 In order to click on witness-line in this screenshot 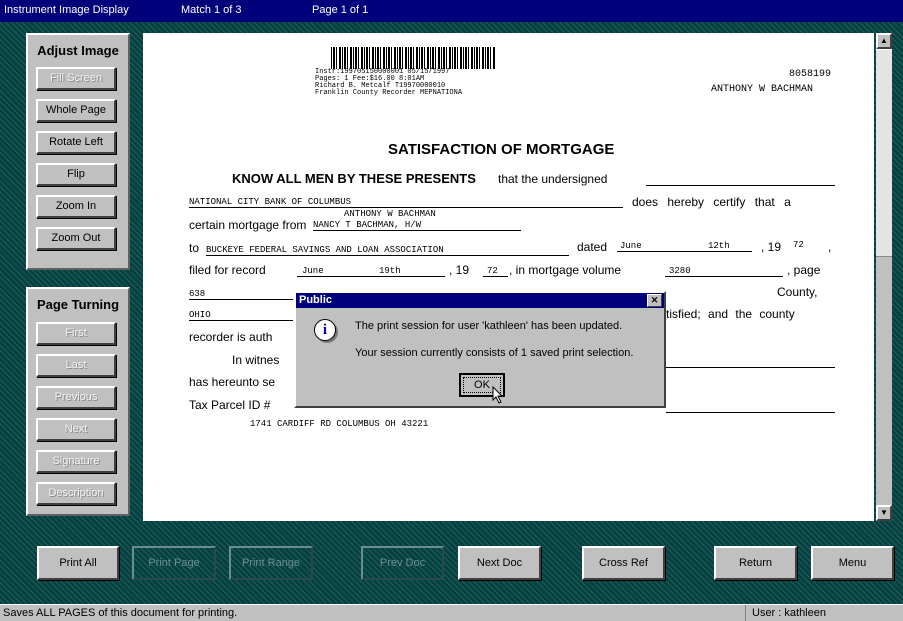, I will do `click(750, 367)`.